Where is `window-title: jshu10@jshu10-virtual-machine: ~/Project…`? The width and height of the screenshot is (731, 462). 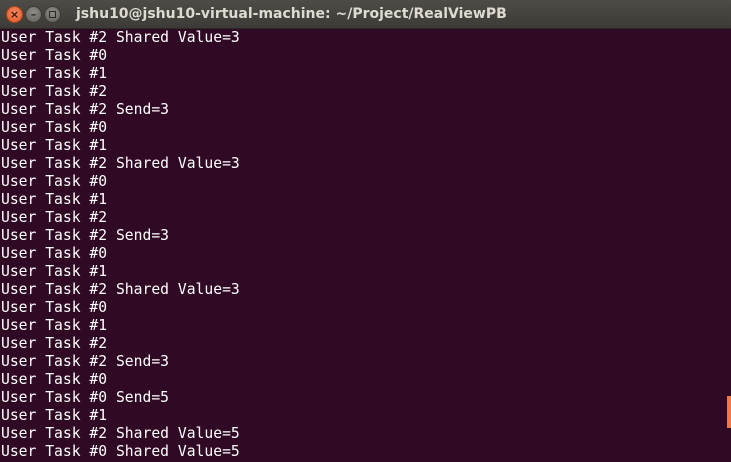 window-title: jshu10@jshu10-virtual-machine: ~/Project… is located at coordinates (291, 14).